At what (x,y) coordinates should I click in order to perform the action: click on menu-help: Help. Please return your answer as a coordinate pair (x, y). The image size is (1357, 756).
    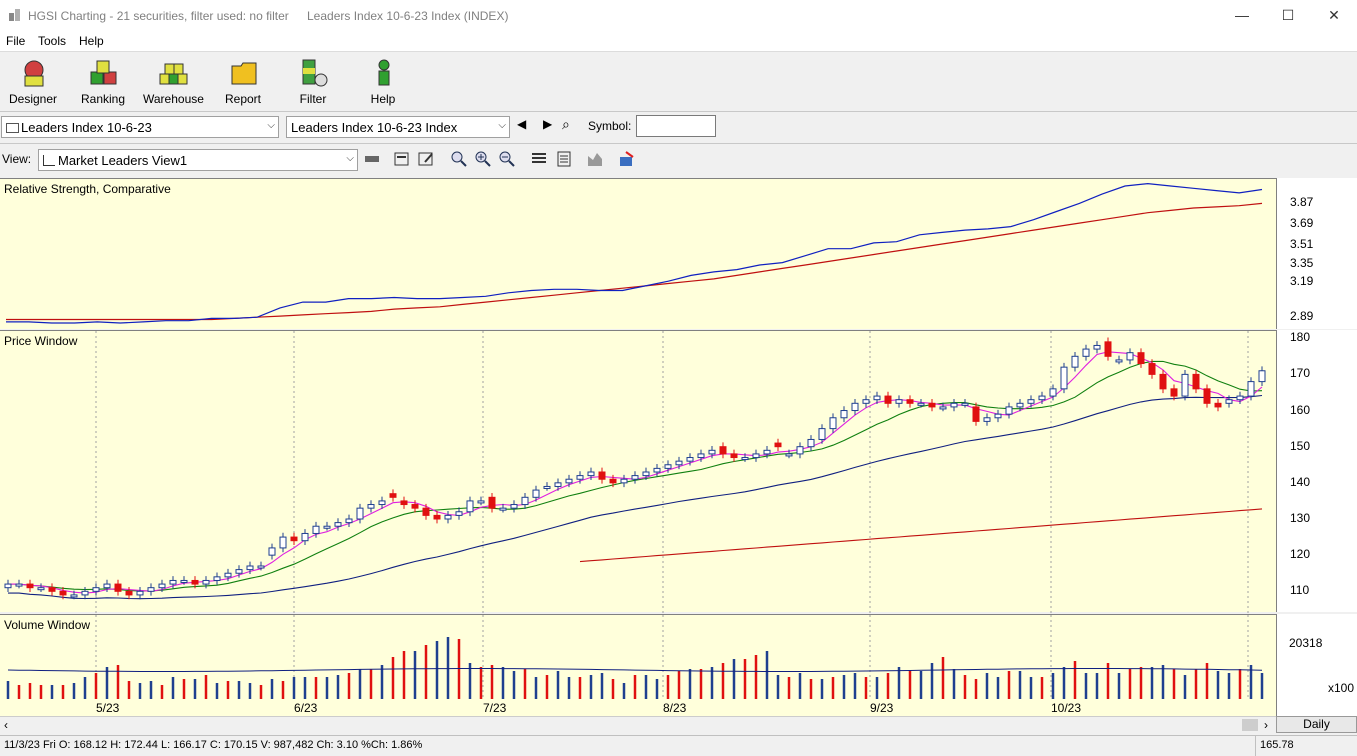
    Looking at the image, I should click on (91, 41).